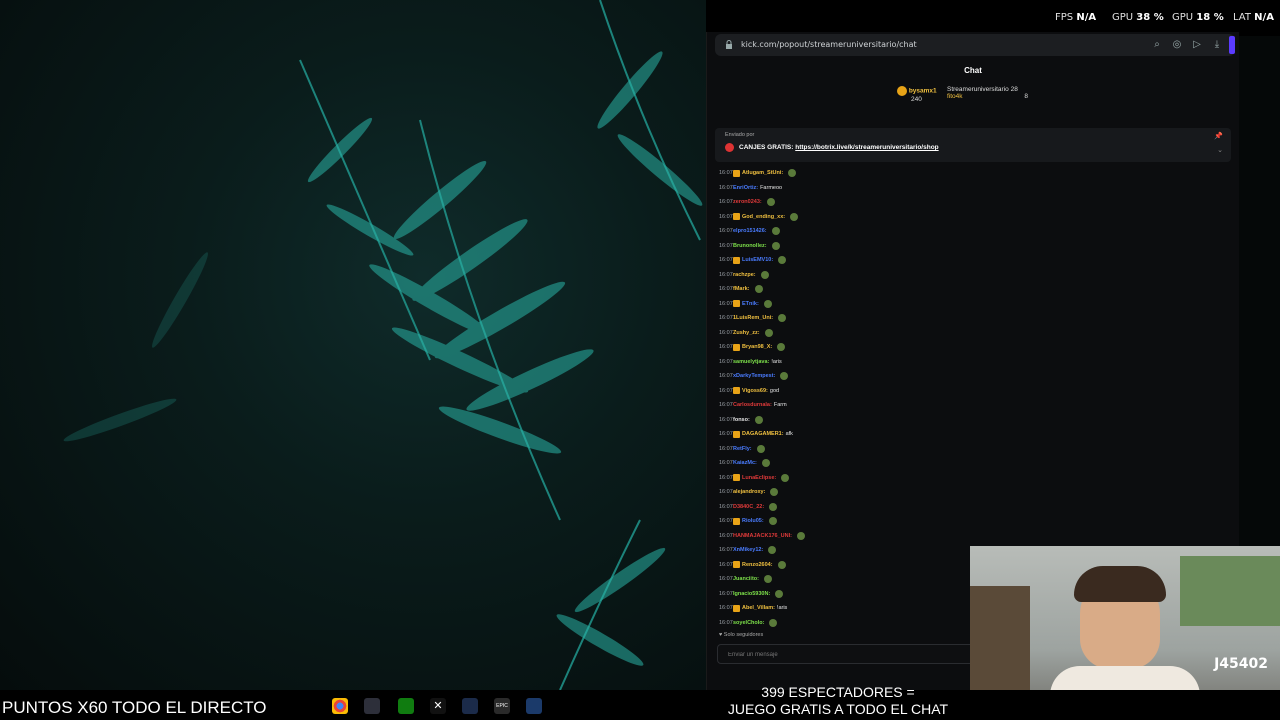  Describe the element at coordinates (763, 217) in the screenshot. I see `message-username: God_ending_xx:` at that location.